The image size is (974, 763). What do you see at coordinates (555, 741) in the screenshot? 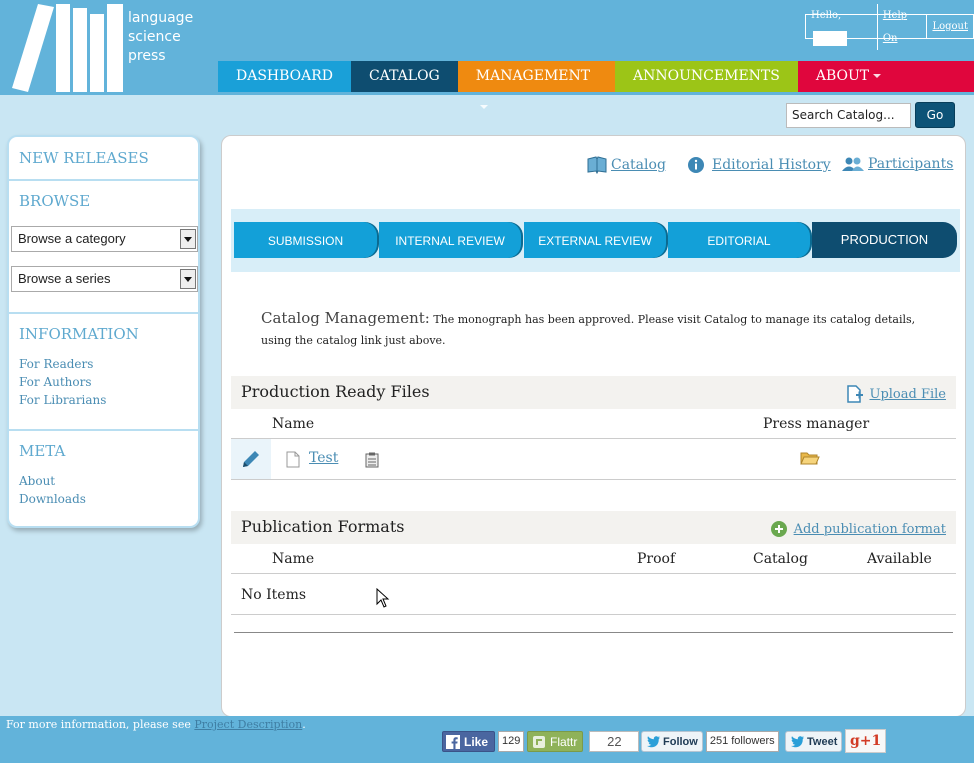
I see `flattr-button: Flattr` at bounding box center [555, 741].